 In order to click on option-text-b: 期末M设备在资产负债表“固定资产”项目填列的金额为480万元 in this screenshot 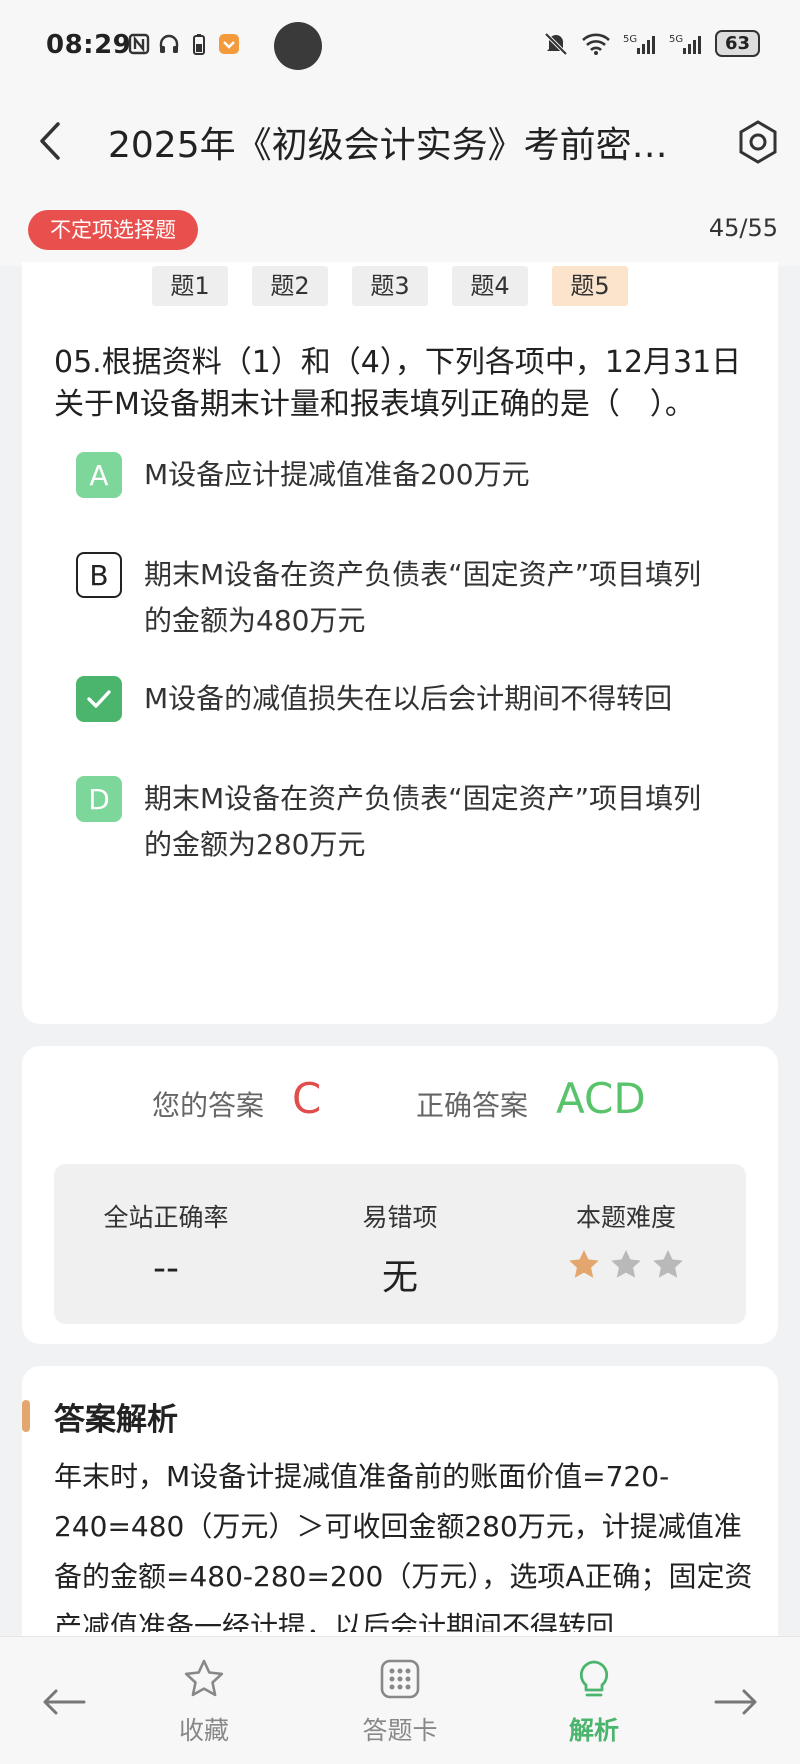, I will do `click(423, 597)`.